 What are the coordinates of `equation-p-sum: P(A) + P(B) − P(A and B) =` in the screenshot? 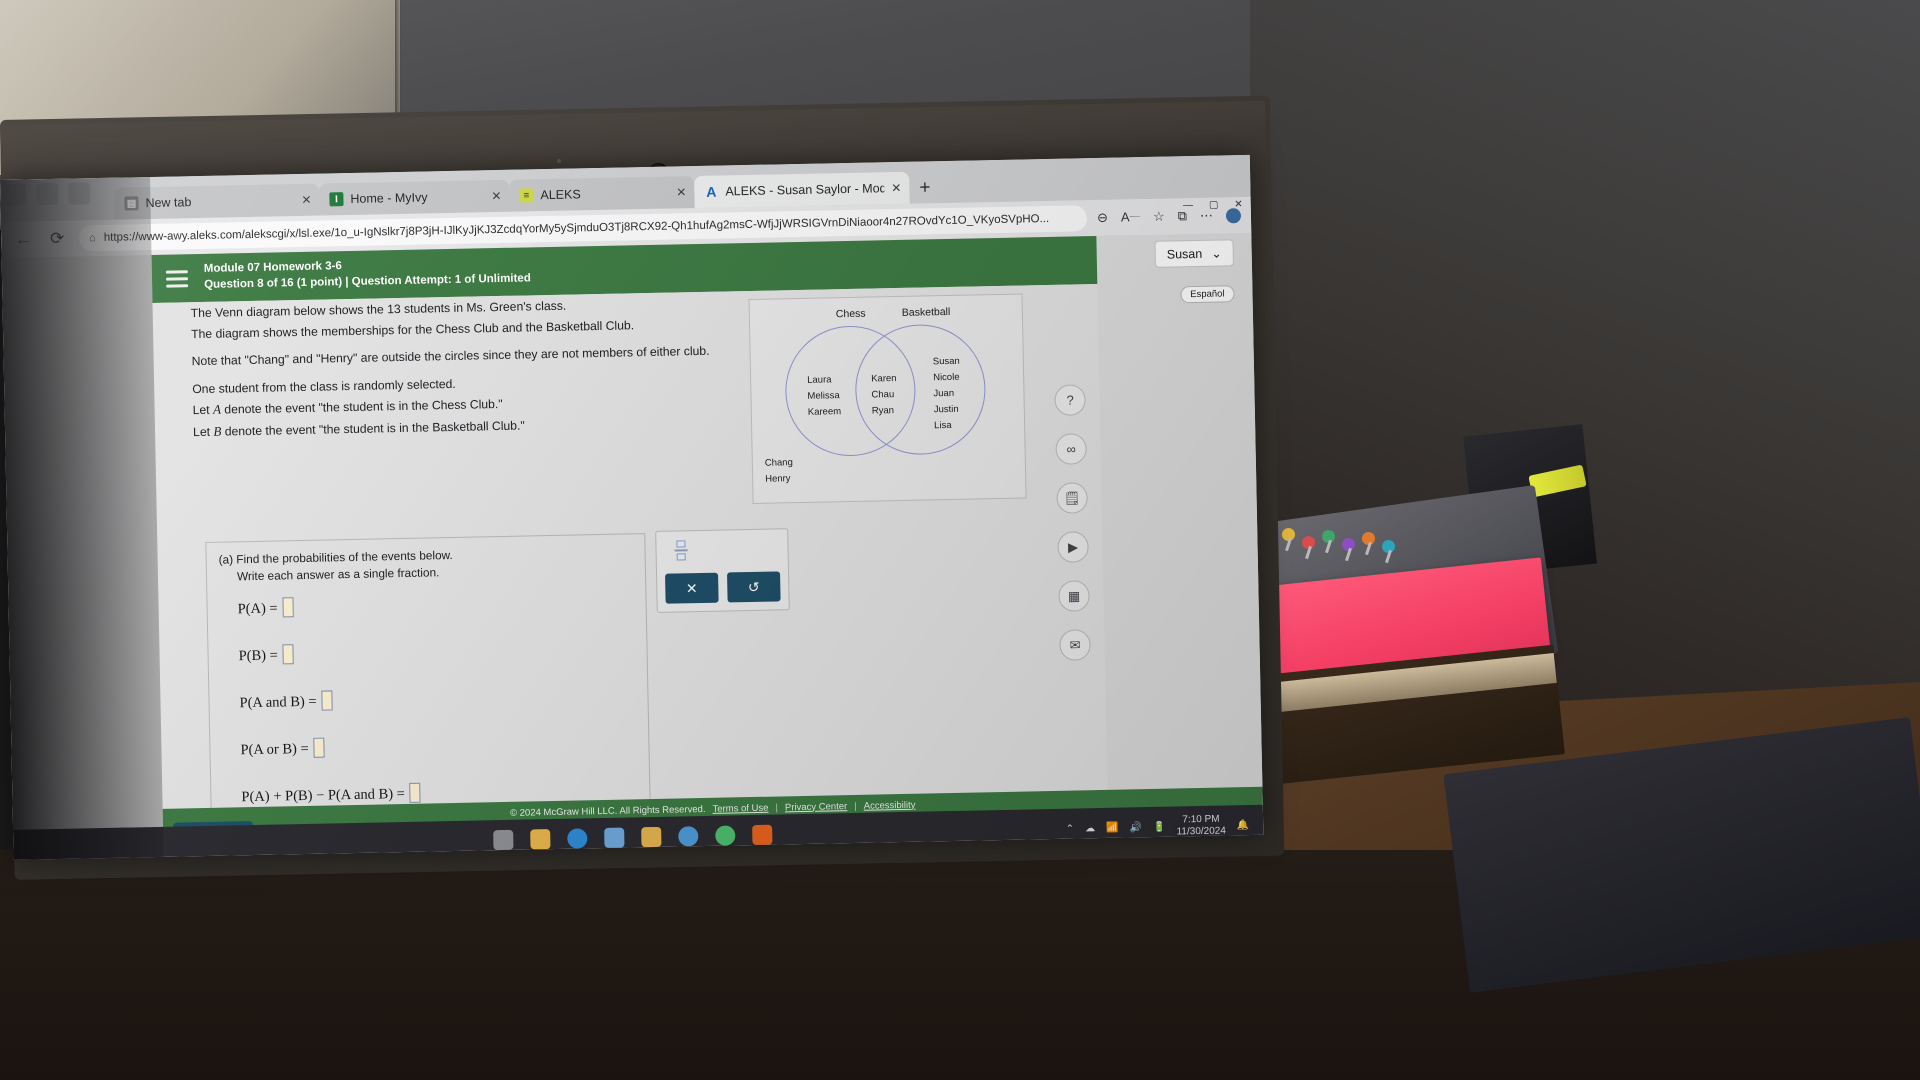 It's located at (331, 794).